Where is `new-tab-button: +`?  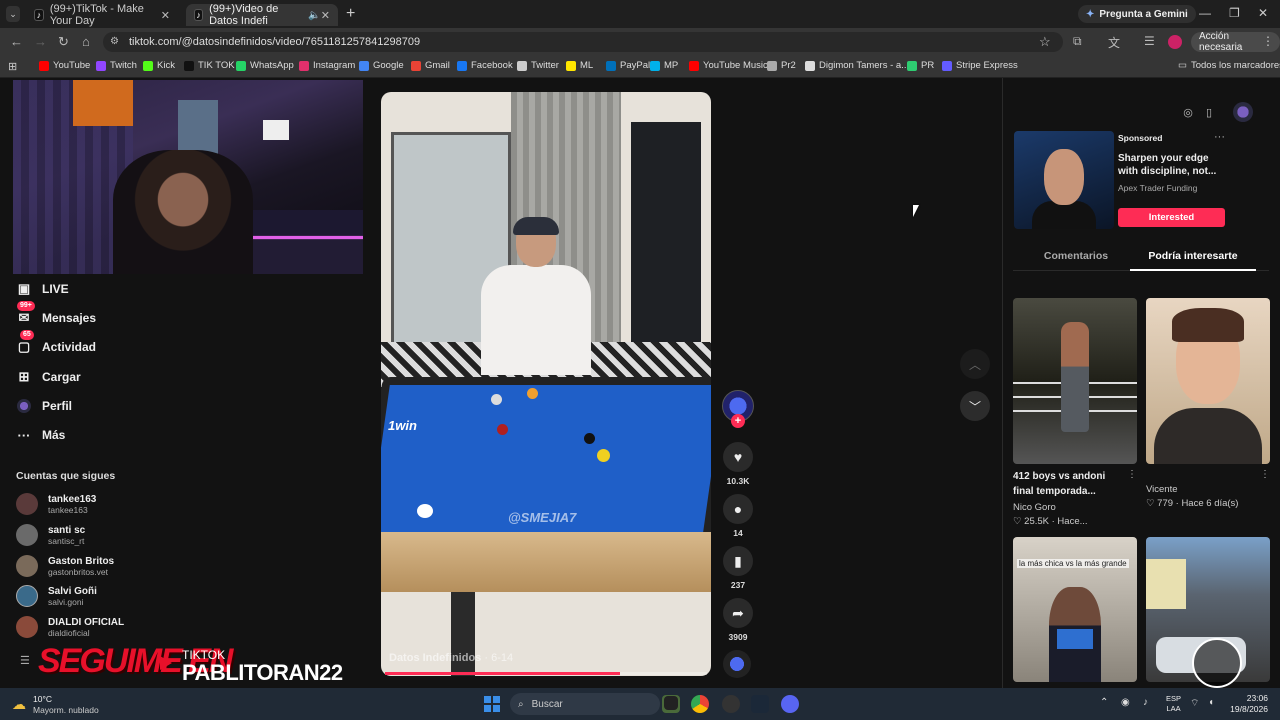
new-tab-button: + is located at coordinates (350, 14).